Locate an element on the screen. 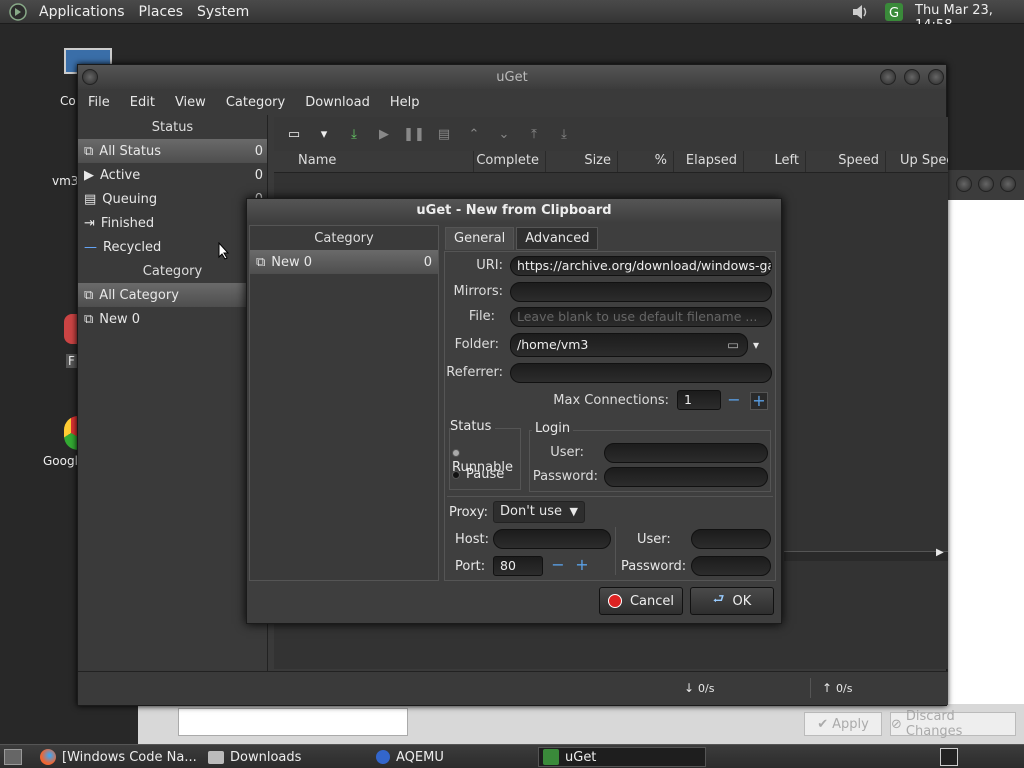 This screenshot has width=1024, height=768. ok-button: ⮐ OK is located at coordinates (732, 601).